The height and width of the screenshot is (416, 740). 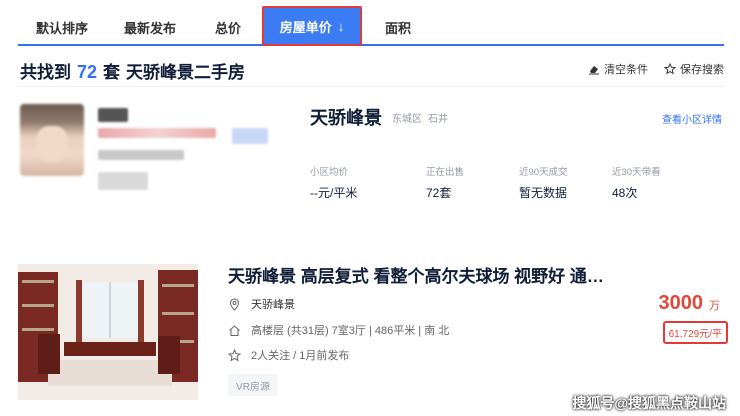 What do you see at coordinates (625, 193) in the screenshot?
I see `stat-value: 48次` at bounding box center [625, 193].